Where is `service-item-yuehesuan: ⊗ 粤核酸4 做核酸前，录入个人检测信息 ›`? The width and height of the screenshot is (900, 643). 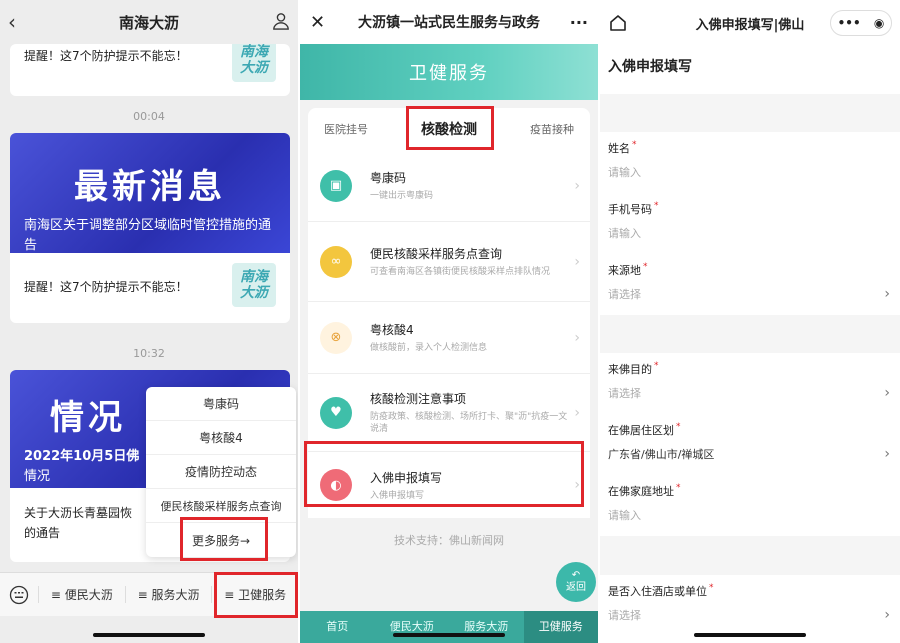
service-item-yuehesuan: ⊗ 粤核酸4 做核酸前，录入个人检测信息 › is located at coordinates (449, 338).